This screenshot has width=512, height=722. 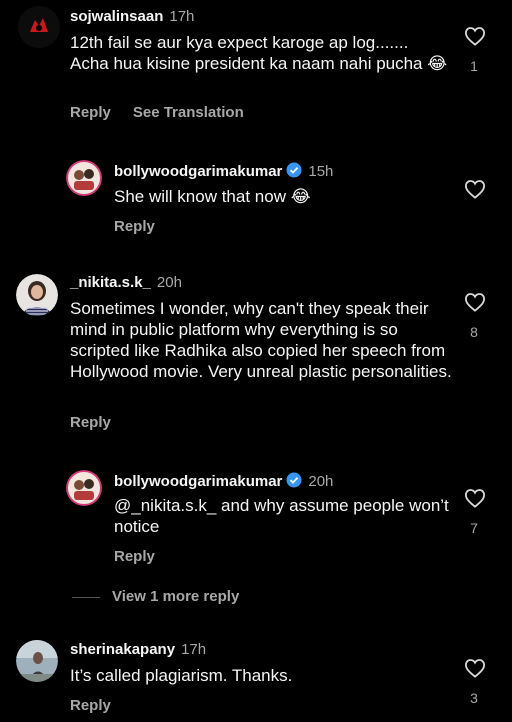 What do you see at coordinates (212, 196) in the screenshot?
I see `comment-text: She will know that now 😂` at bounding box center [212, 196].